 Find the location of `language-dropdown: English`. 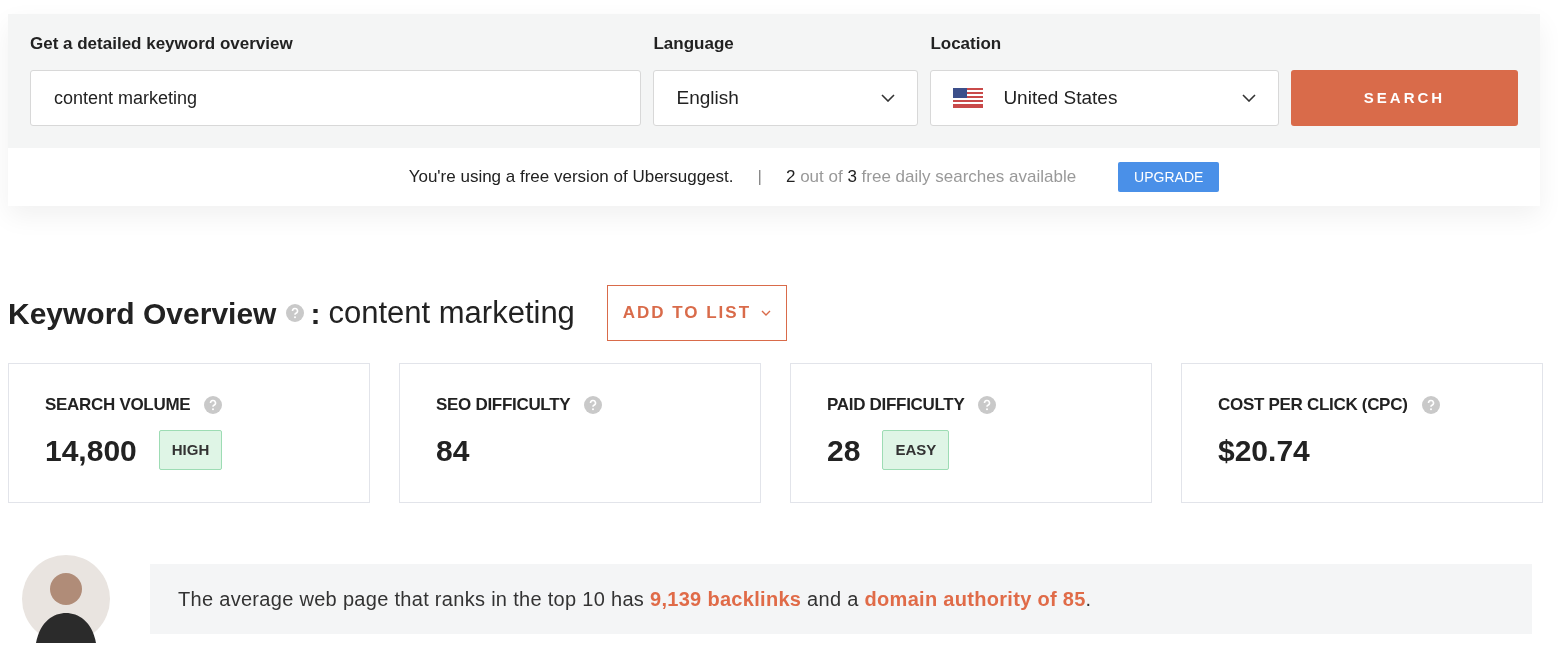

language-dropdown: English is located at coordinates (786, 98).